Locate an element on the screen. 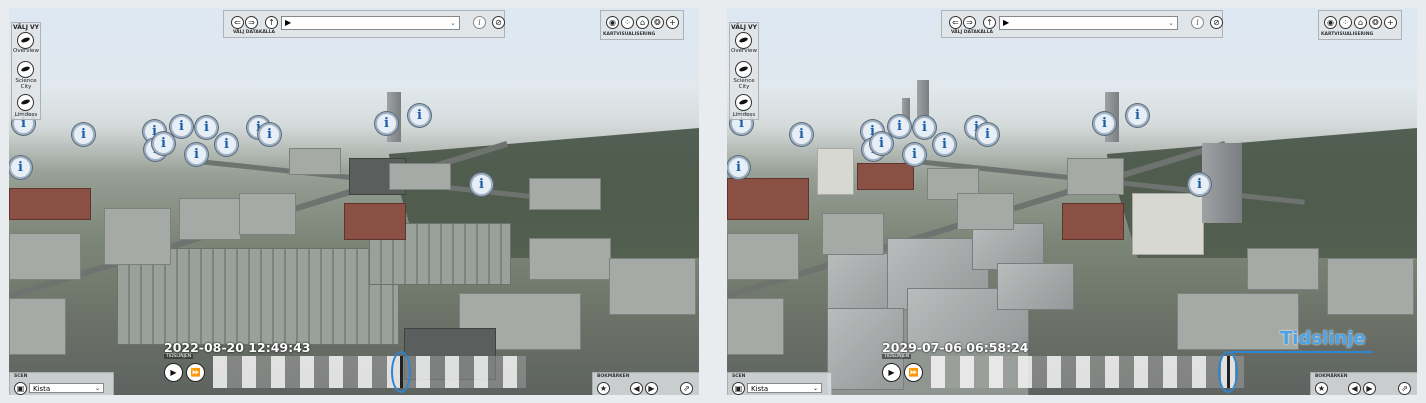 This screenshot has height=403, width=1426. valj-vy-panel: VÄLJ VY Overview Science City Limdess is located at coordinates (744, 71).